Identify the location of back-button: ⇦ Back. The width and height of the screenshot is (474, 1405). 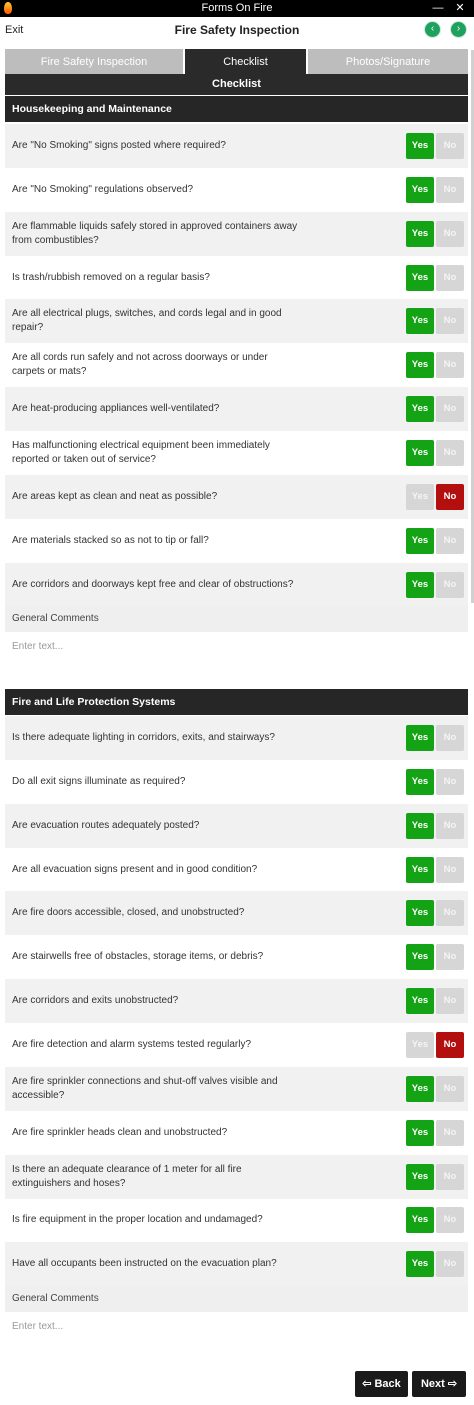
(381, 1384).